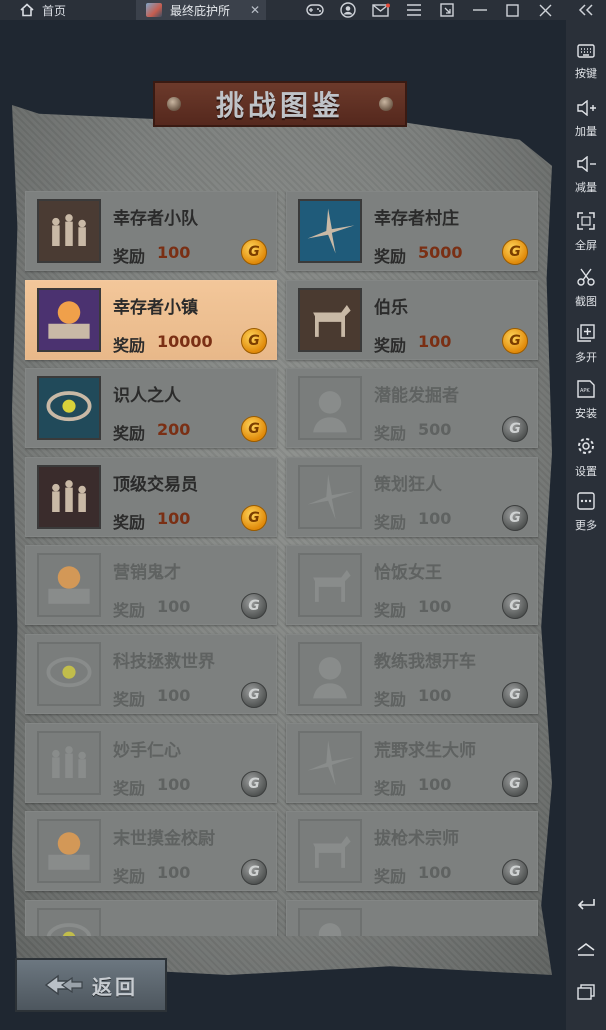  Describe the element at coordinates (412, 763) in the screenshot. I see `challenge-card: 荒野求生大师 奖励 100 G` at that location.